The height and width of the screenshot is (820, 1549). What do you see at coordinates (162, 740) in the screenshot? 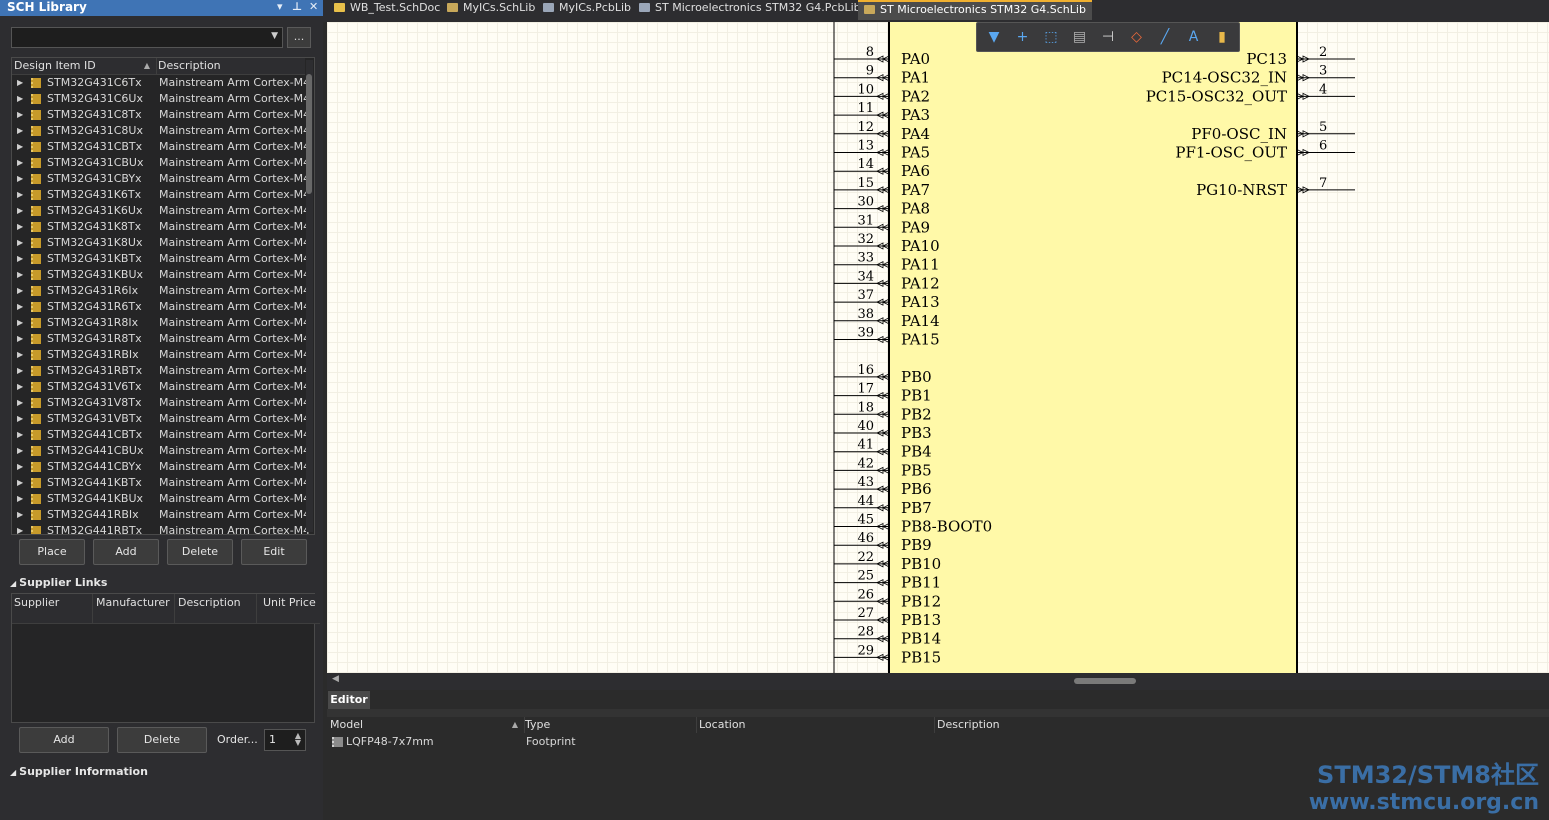
I see `delete-supplier-button: Delete` at bounding box center [162, 740].